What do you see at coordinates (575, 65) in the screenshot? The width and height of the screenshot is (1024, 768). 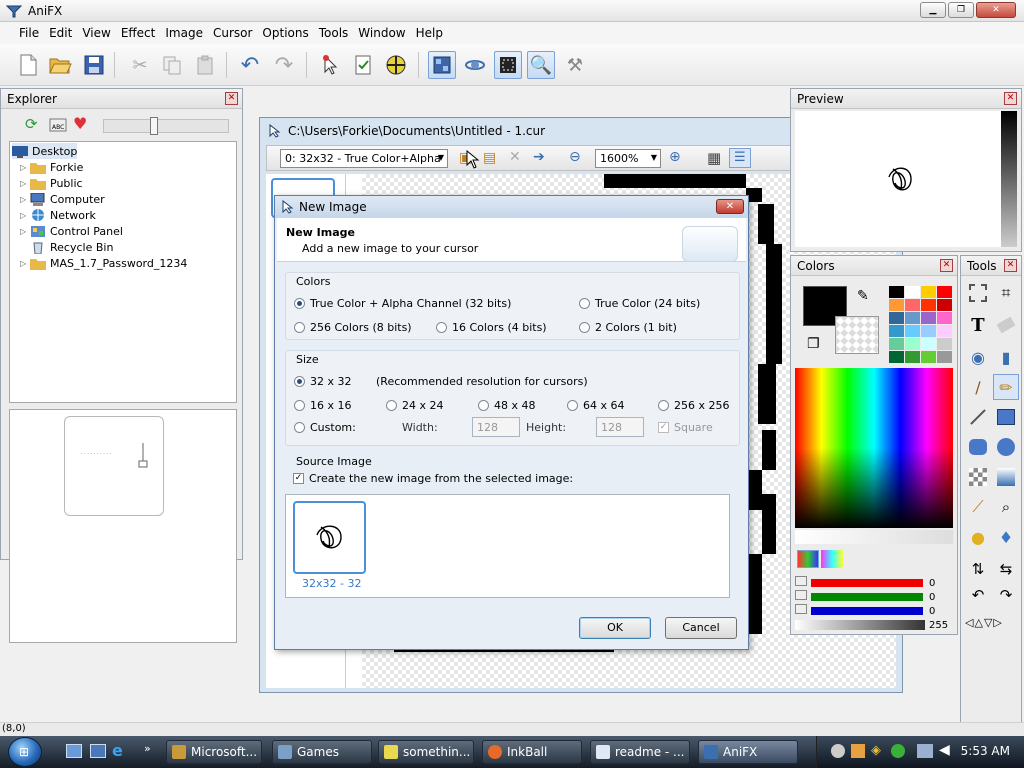 I see `options-button: ⚒` at bounding box center [575, 65].